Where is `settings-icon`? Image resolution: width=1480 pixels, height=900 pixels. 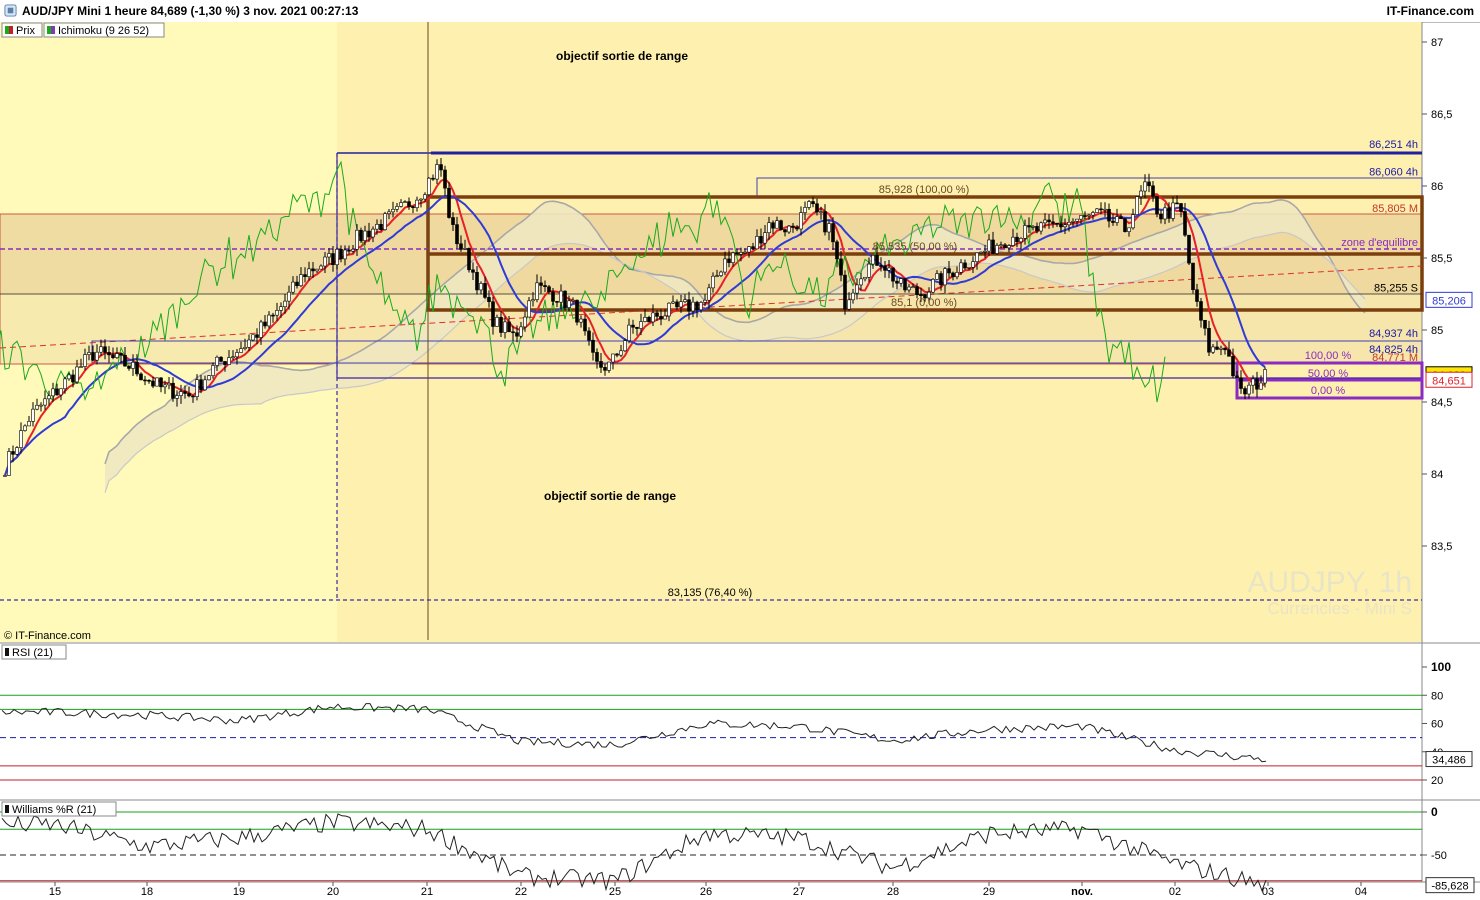
settings-icon is located at coordinates (10, 10).